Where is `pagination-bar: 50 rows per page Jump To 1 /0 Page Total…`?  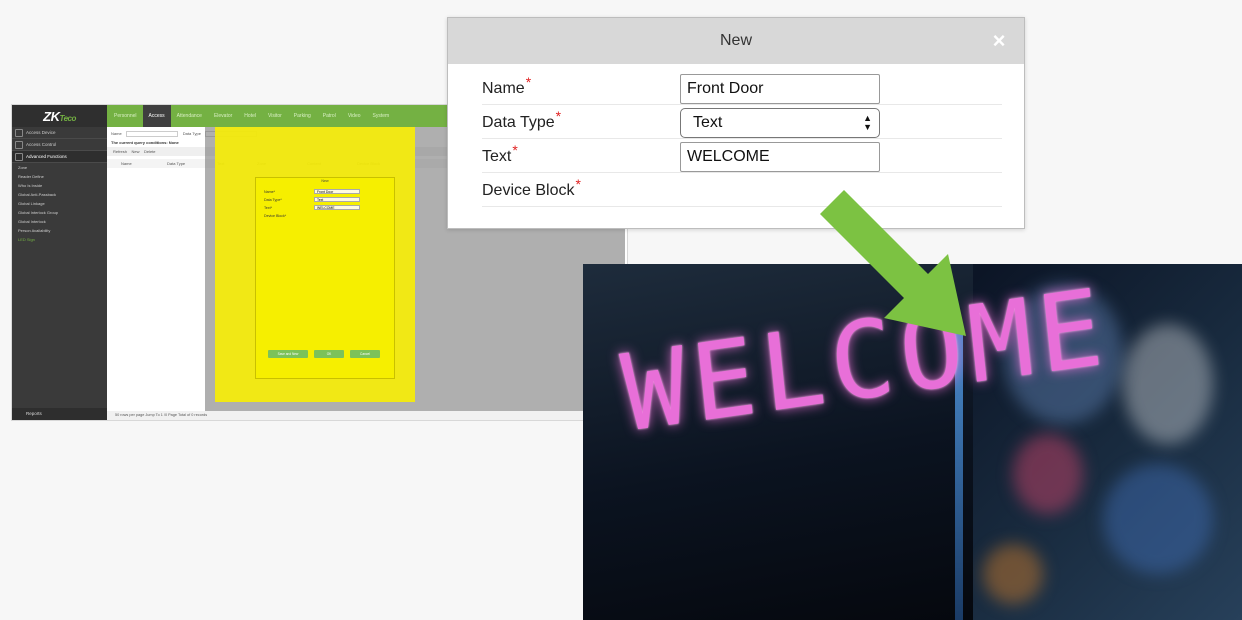
pagination-bar: 50 rows per page Jump To 1 /0 Page Total… is located at coordinates (367, 415).